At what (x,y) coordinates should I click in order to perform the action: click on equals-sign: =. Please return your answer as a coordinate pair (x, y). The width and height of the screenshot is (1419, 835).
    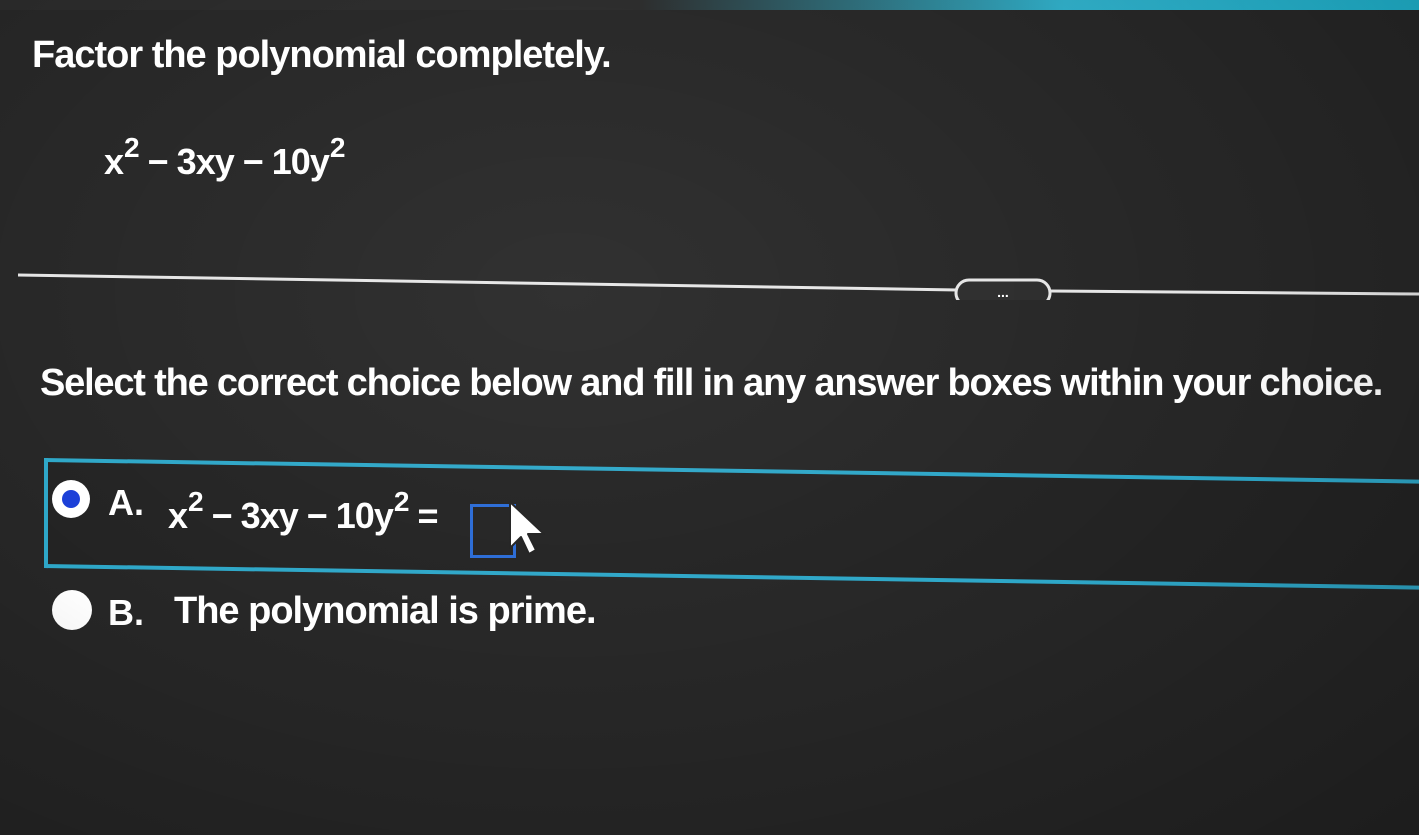
    Looking at the image, I should click on (423, 515).